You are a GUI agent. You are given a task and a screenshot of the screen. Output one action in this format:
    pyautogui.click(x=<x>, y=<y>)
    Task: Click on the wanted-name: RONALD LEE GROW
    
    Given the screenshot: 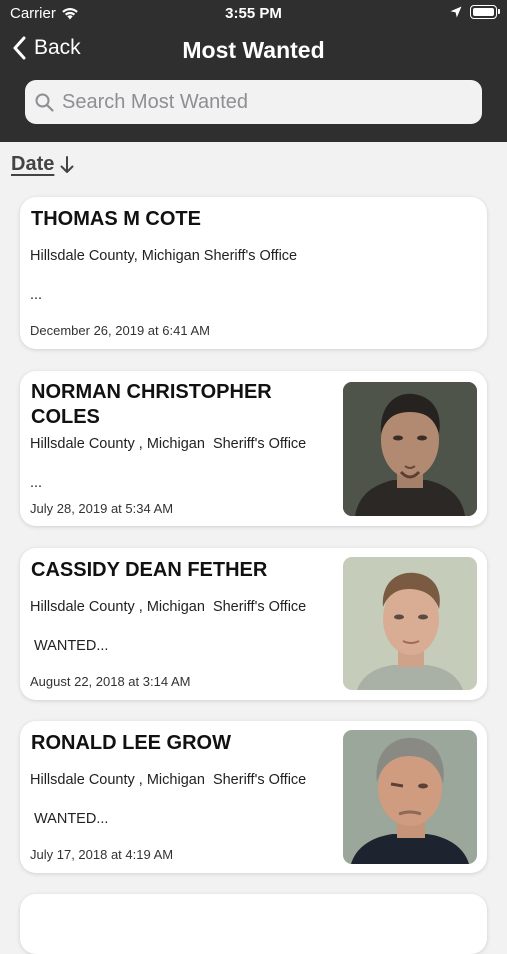 What is the action you would take?
    pyautogui.click(x=131, y=743)
    